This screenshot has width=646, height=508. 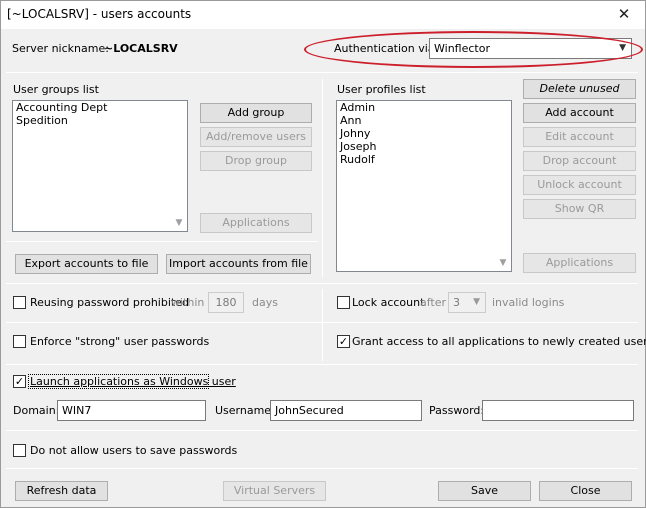 What do you see at coordinates (424, 120) in the screenshot?
I see `list-item: Ann` at bounding box center [424, 120].